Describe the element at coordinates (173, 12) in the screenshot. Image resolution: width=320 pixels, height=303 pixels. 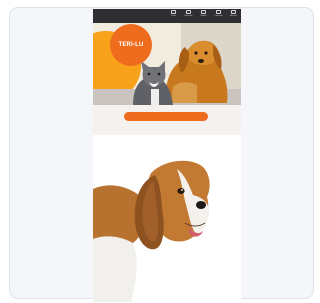
I see `home-icon` at that location.